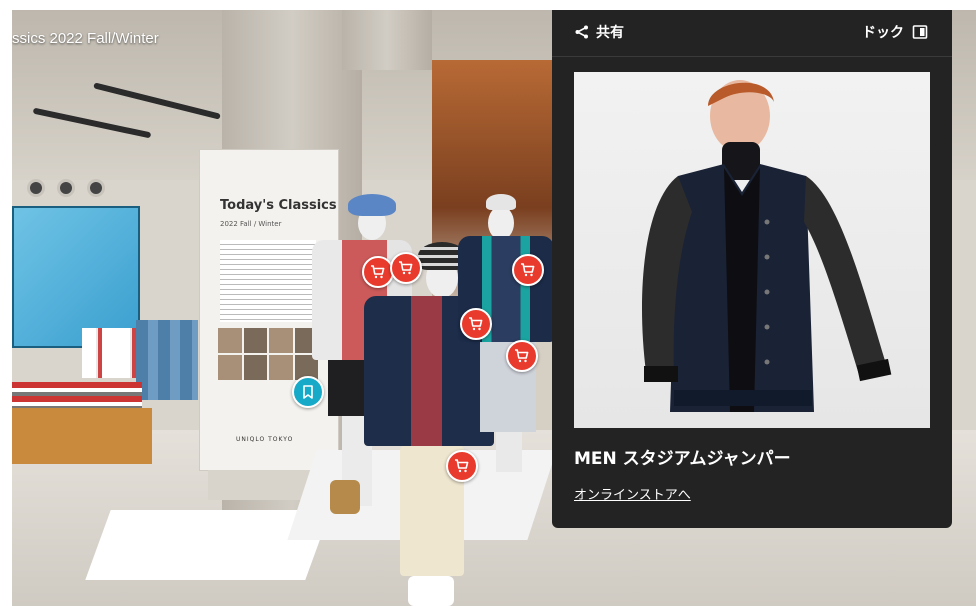  I want to click on poster-logo: UNIQLO TOKYO, so click(265, 439).